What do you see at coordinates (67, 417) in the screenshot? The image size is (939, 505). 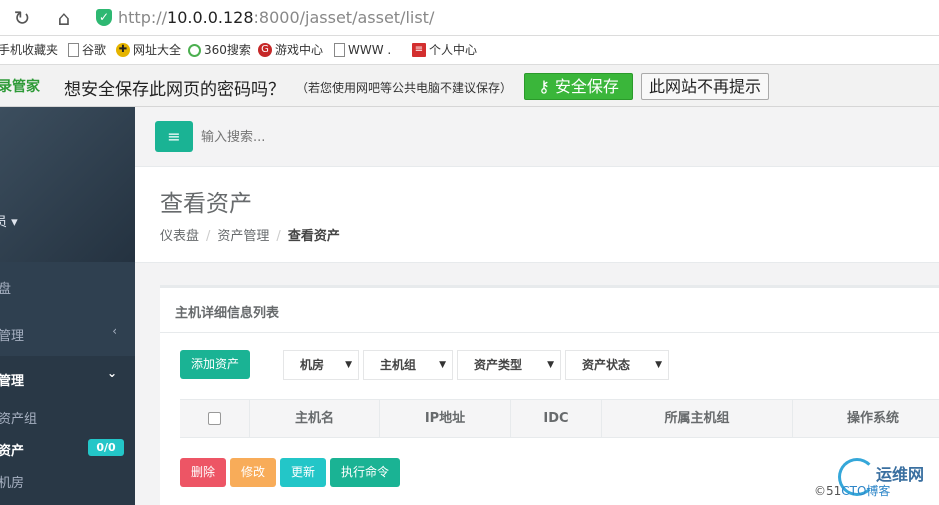 I see `sidebar-subitem-asset-group: 资产组` at bounding box center [67, 417].